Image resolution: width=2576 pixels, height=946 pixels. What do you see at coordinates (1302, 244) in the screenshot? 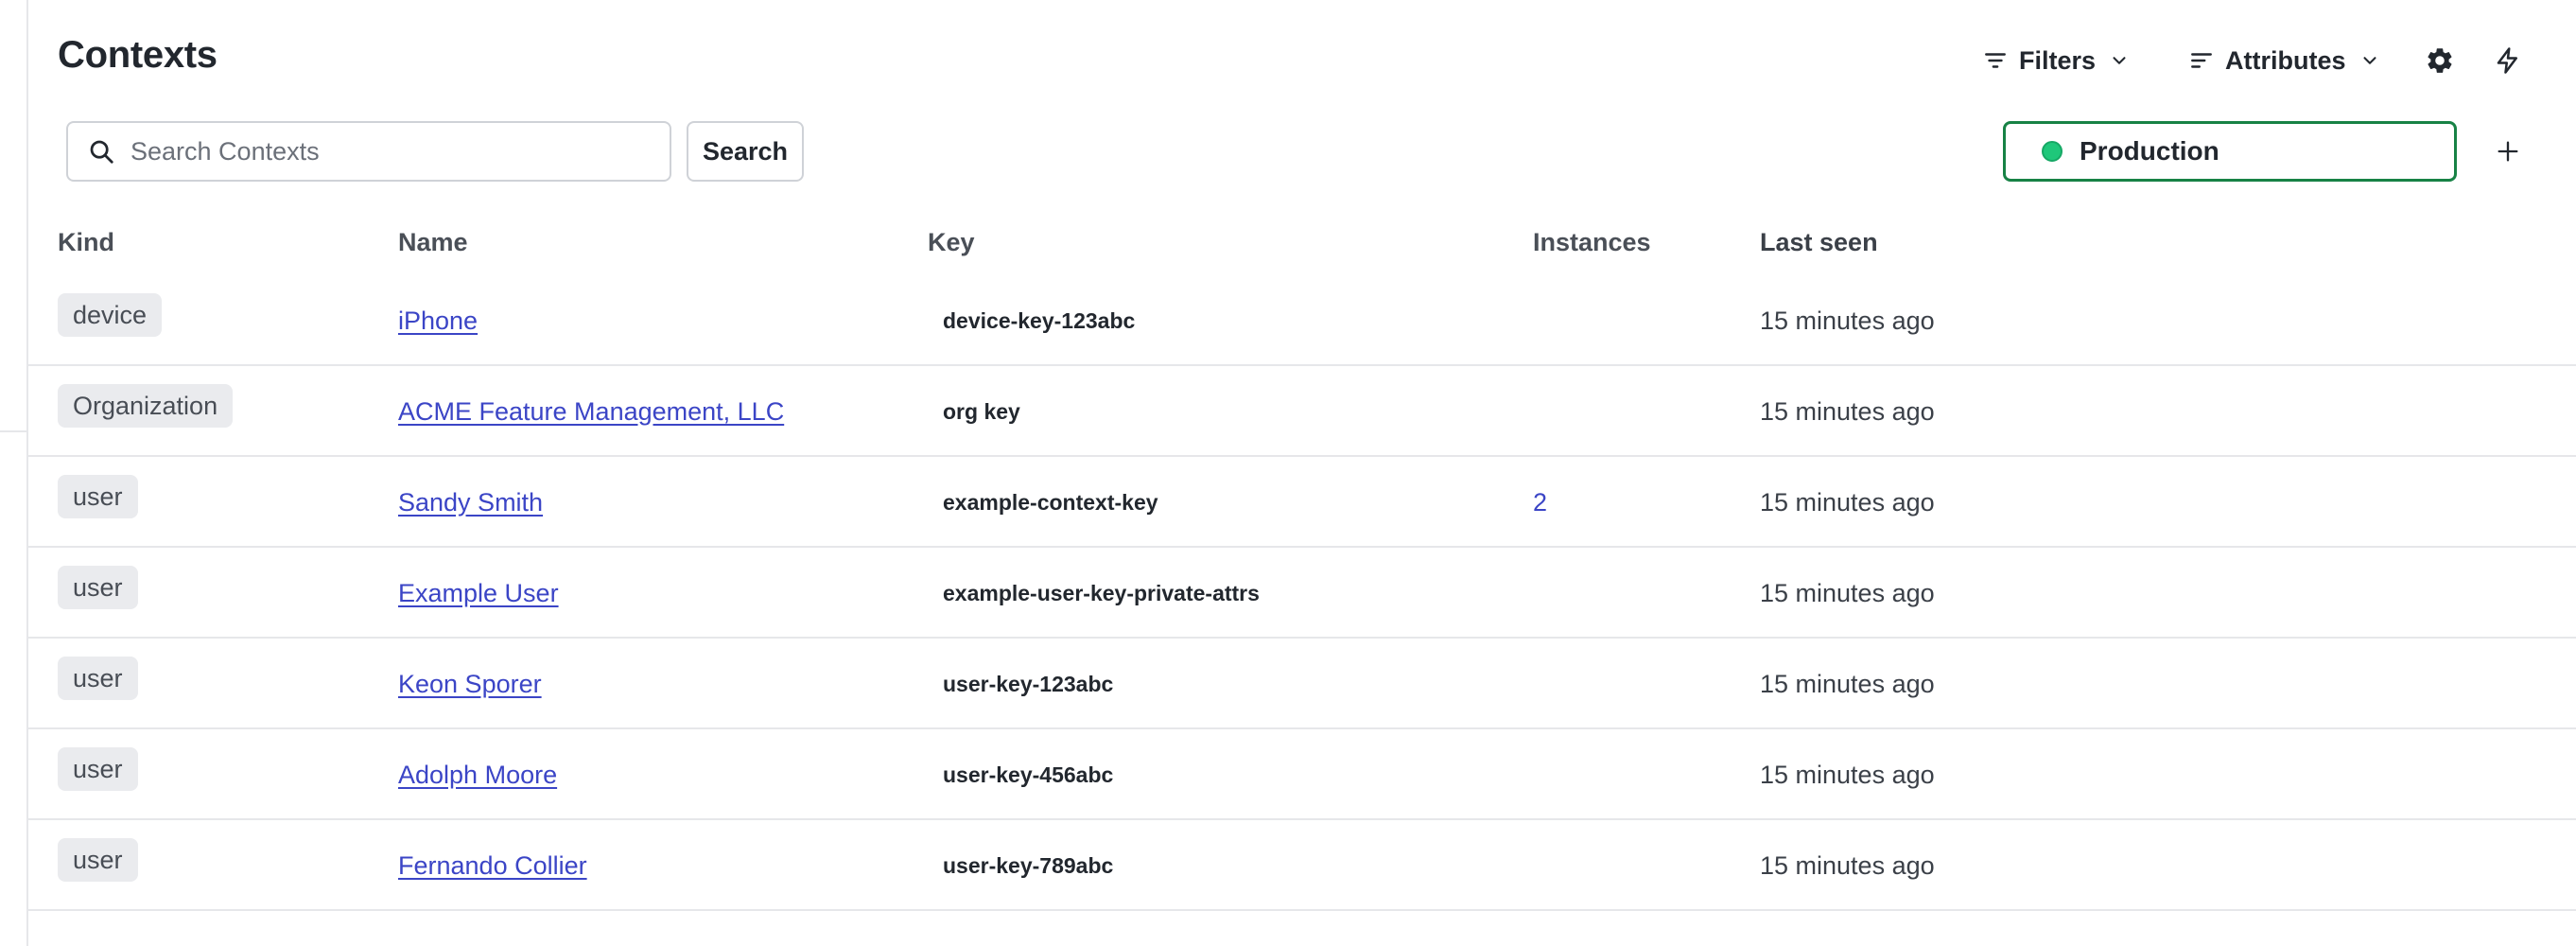
I see `table-header: Kind Name Key Instances Last seen` at bounding box center [1302, 244].